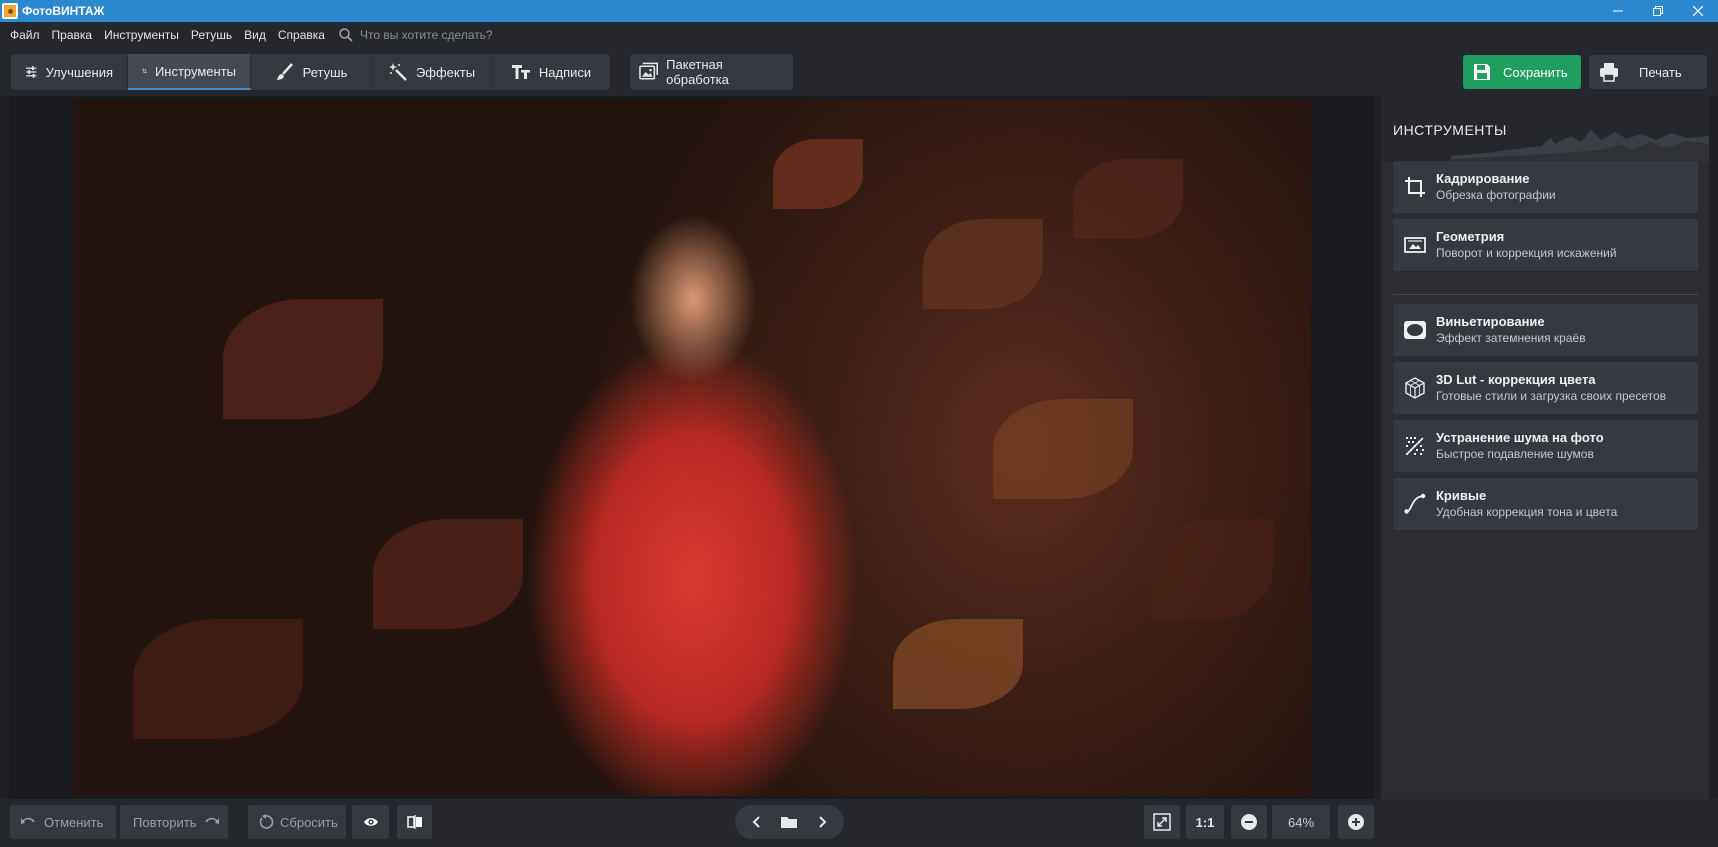 Image resolution: width=1718 pixels, height=847 pixels. Describe the element at coordinates (648, 71) in the screenshot. I see `images-icon` at that location.